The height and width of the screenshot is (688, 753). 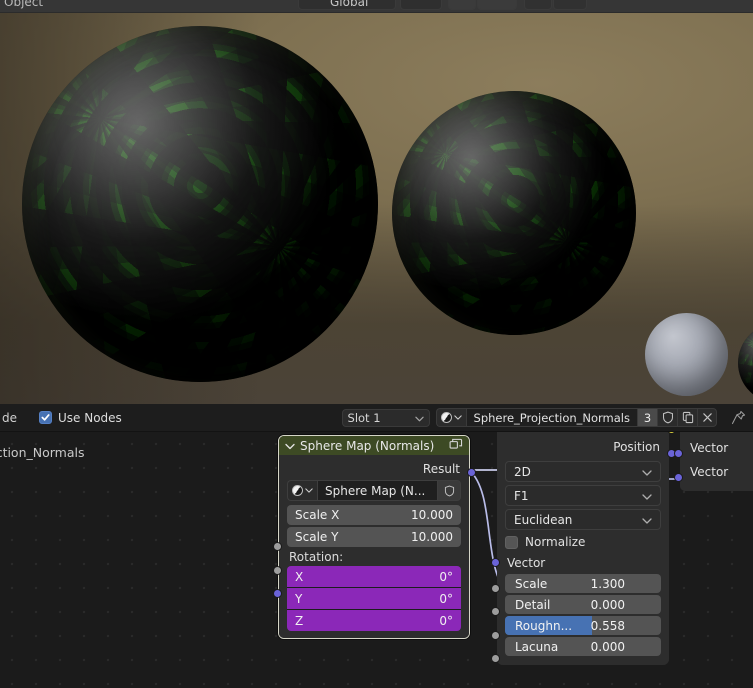 I want to click on scale-x-value: 10.000, so click(x=432, y=515).